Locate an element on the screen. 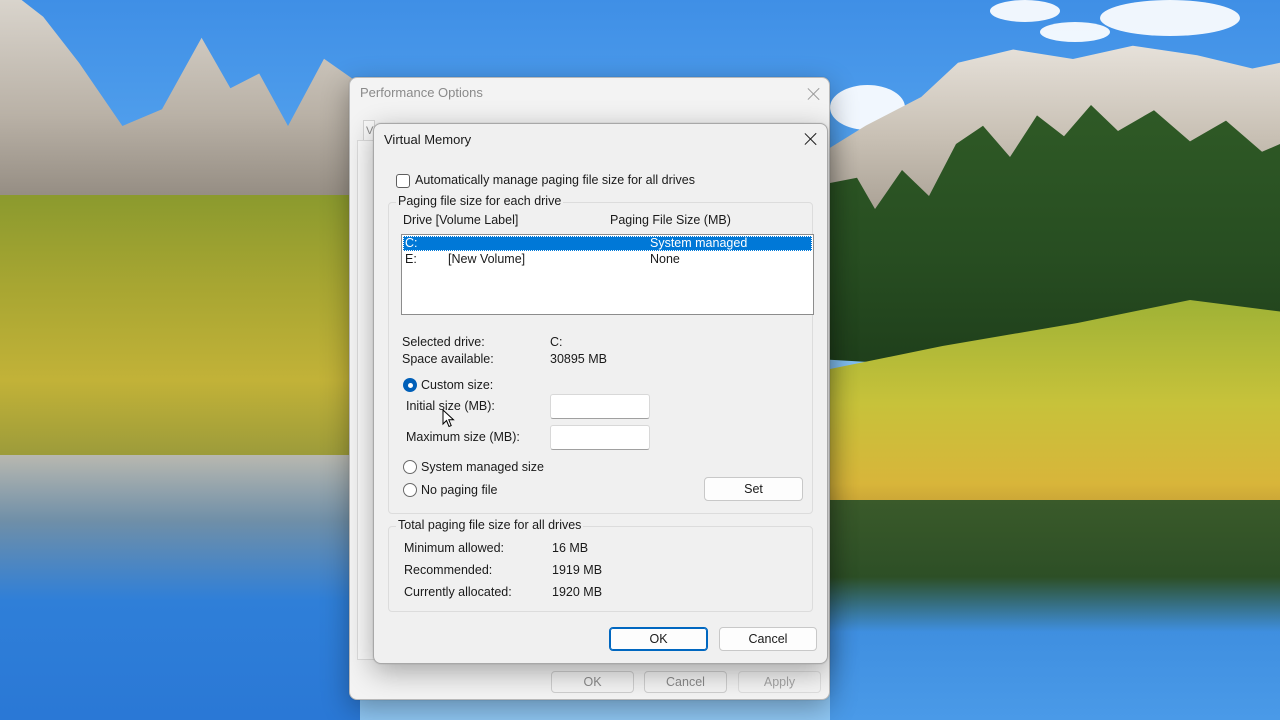  apply-button: Apply is located at coordinates (779, 682).